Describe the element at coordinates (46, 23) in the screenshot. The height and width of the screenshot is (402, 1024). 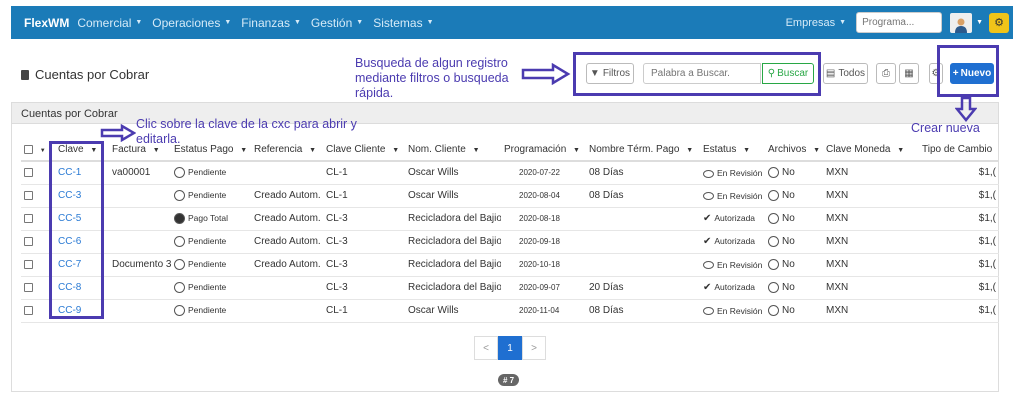
I see `brand-logo: FlexWM` at that location.